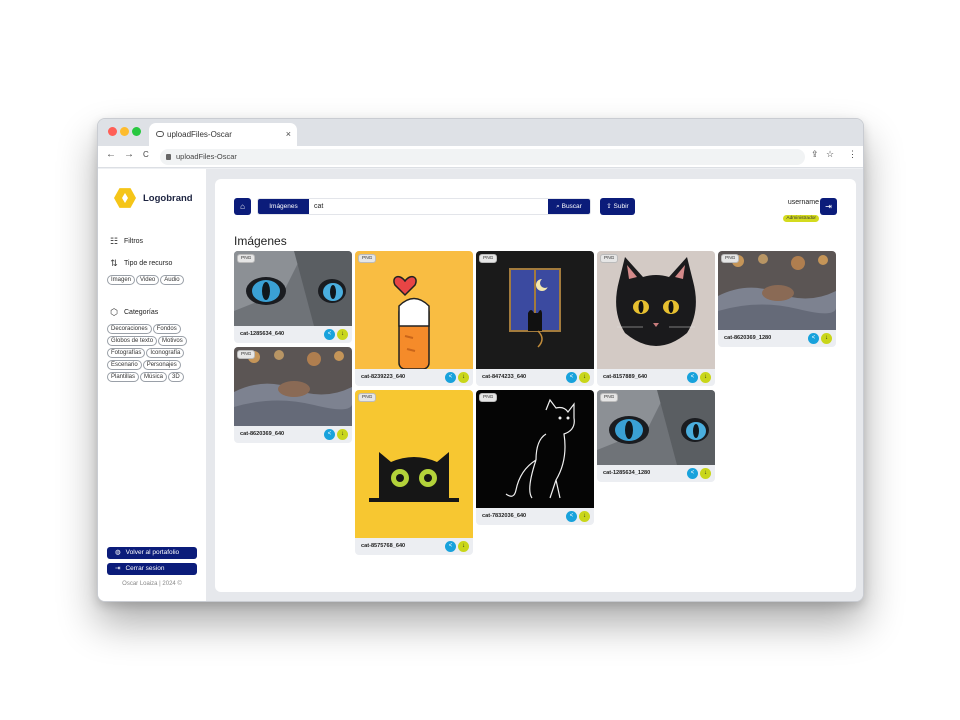  I want to click on upload-button: ⇪ Subir, so click(617, 206).